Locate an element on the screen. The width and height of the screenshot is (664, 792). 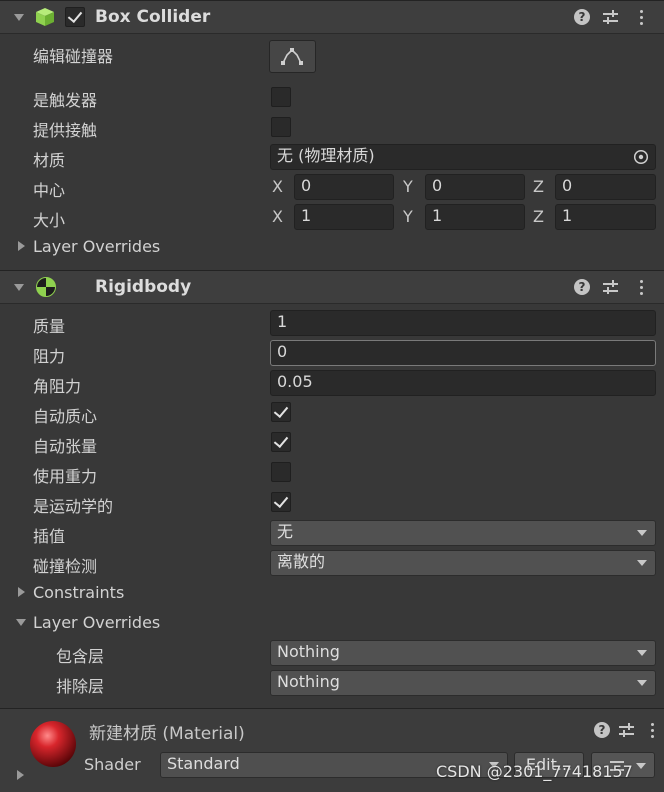
material-title: 新建材质 (Material) is located at coordinates (167, 734).